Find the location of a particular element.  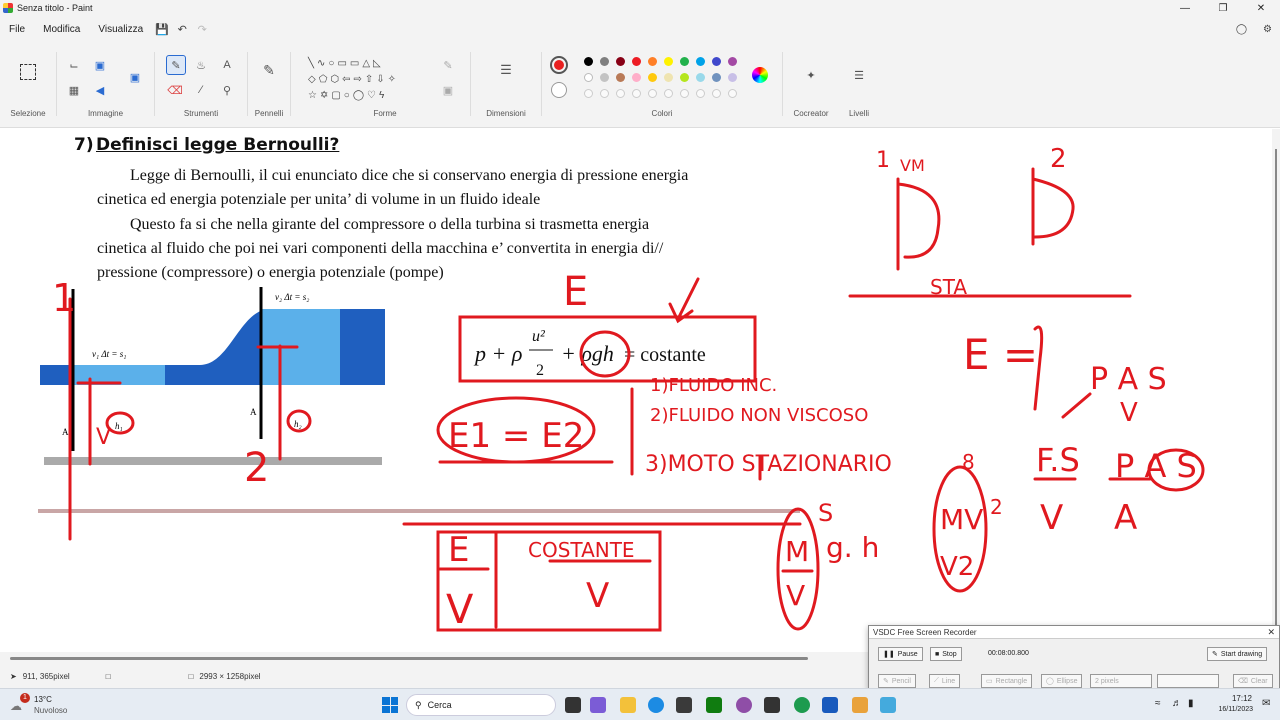

shape-fill-icon: ▣ is located at coordinates (448, 90).